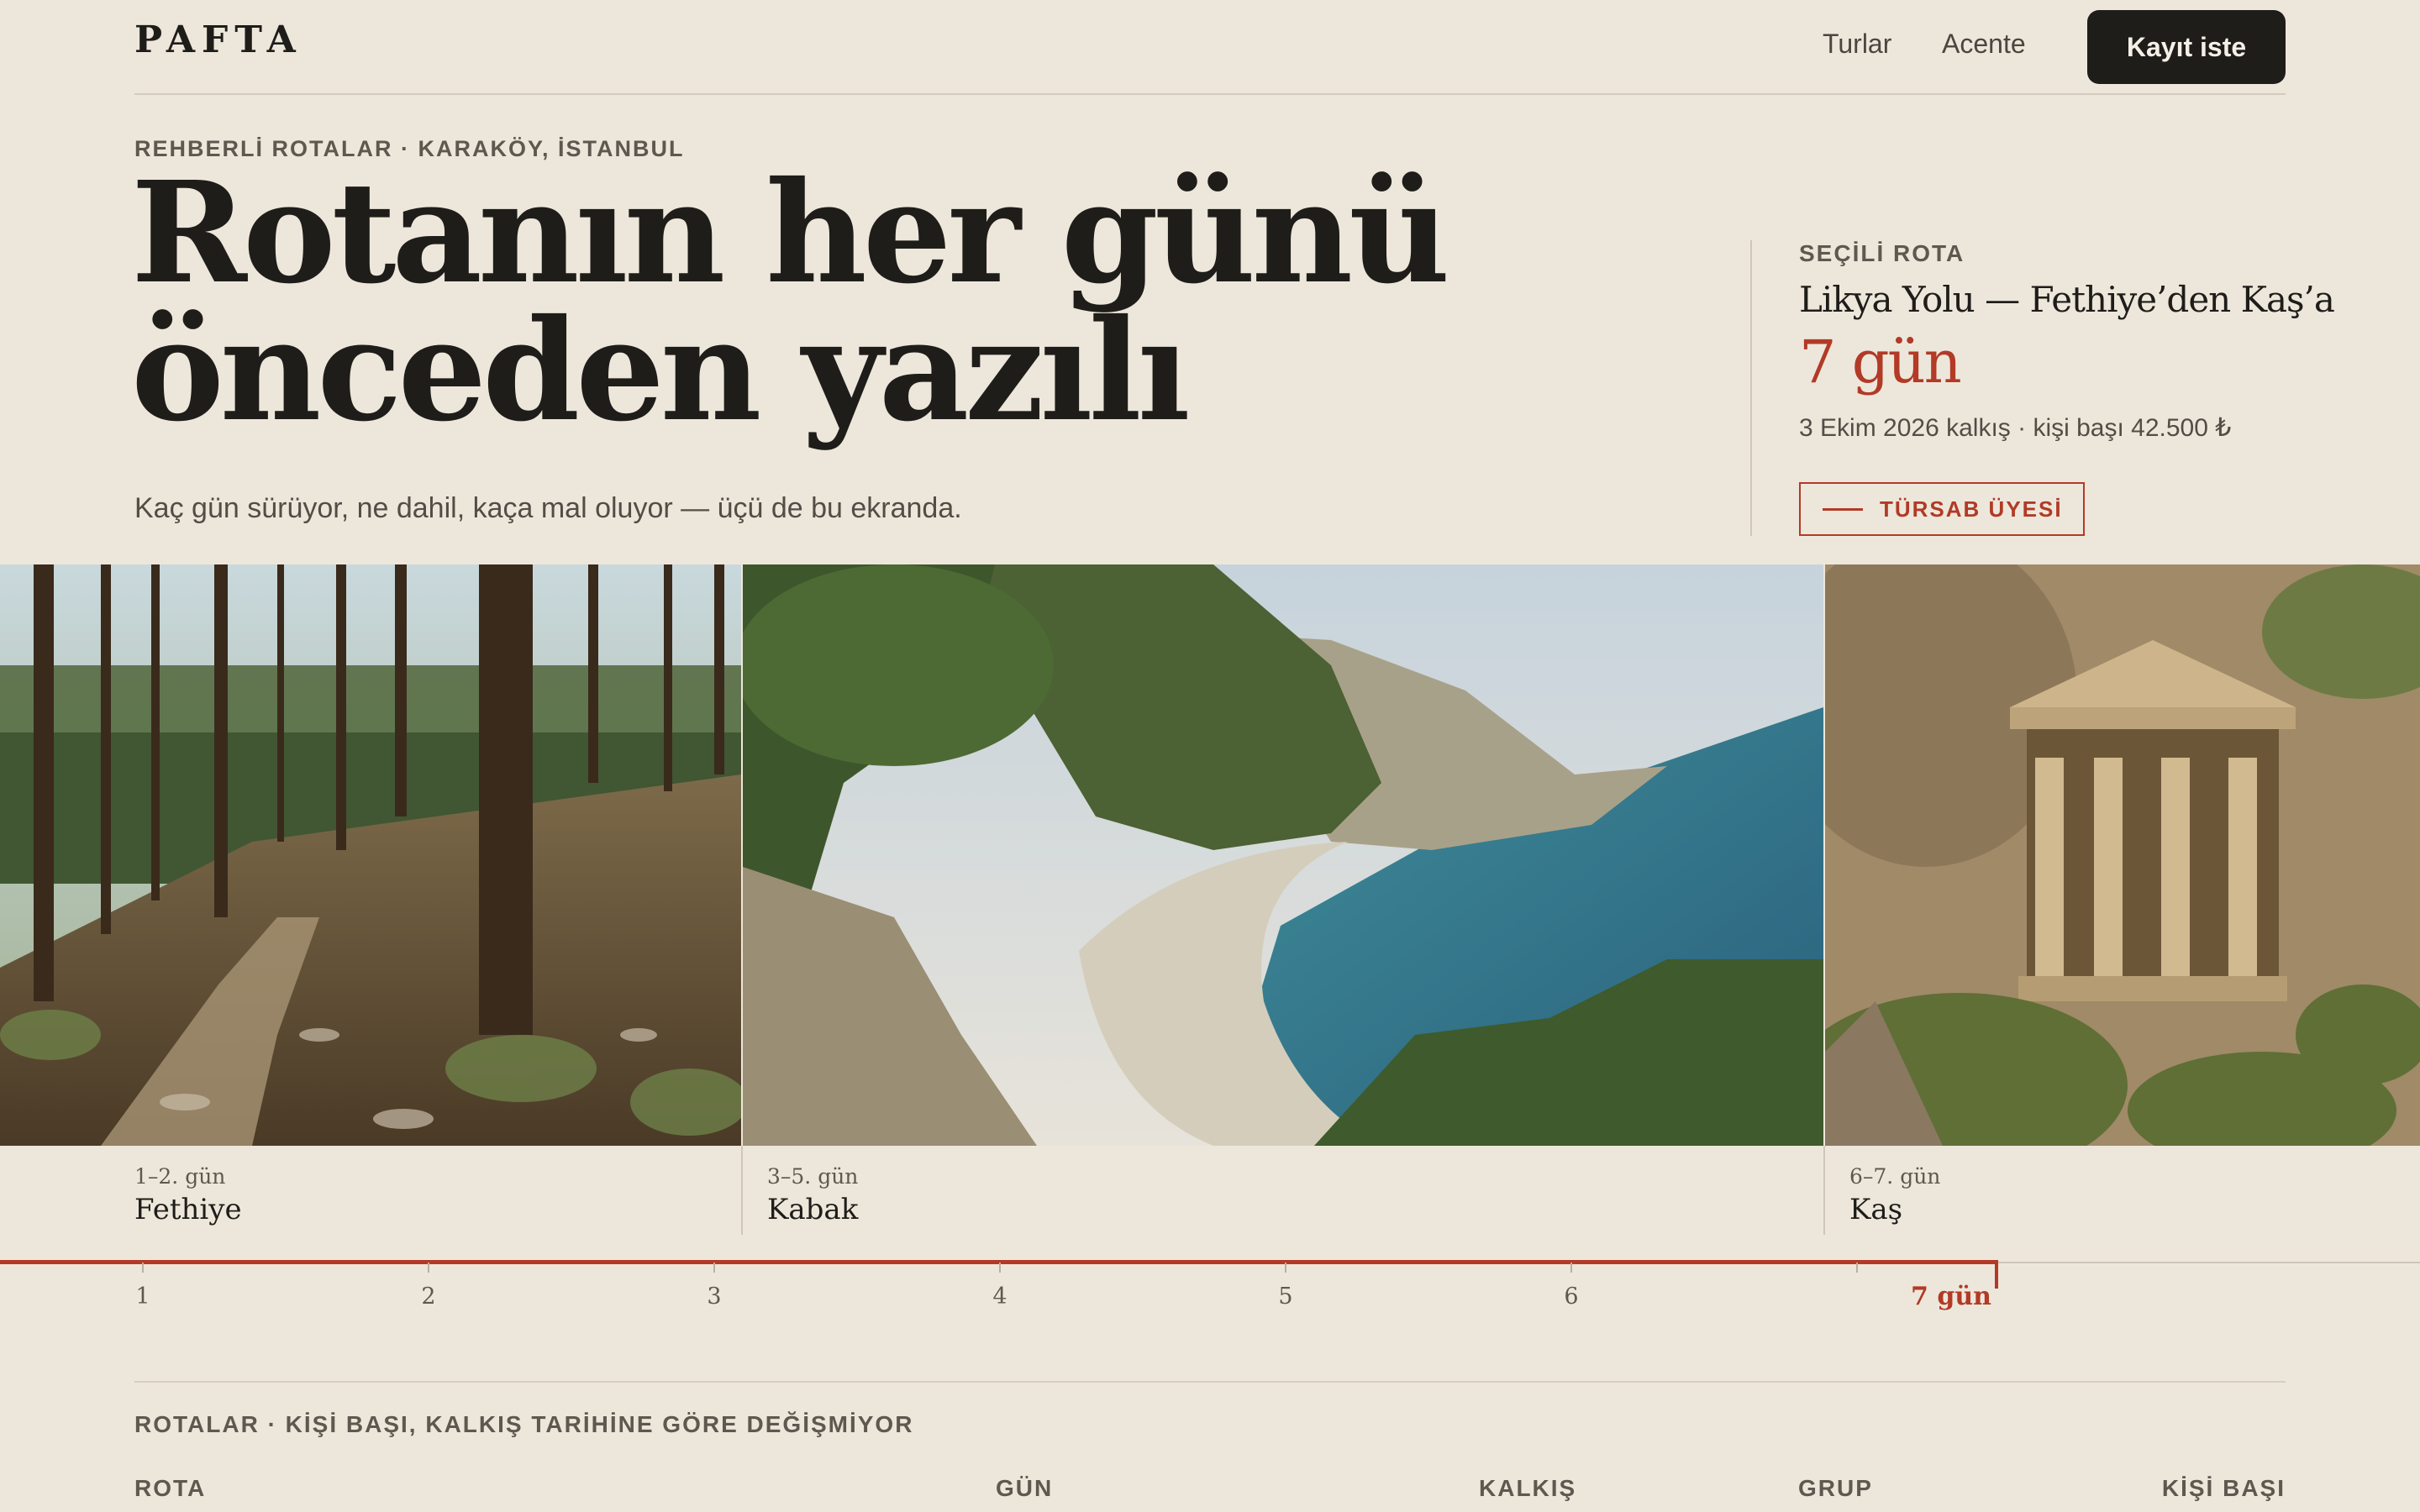 The image size is (2420, 1512). Describe the element at coordinates (218, 39) in the screenshot. I see `brand-logo: PAFTA` at that location.